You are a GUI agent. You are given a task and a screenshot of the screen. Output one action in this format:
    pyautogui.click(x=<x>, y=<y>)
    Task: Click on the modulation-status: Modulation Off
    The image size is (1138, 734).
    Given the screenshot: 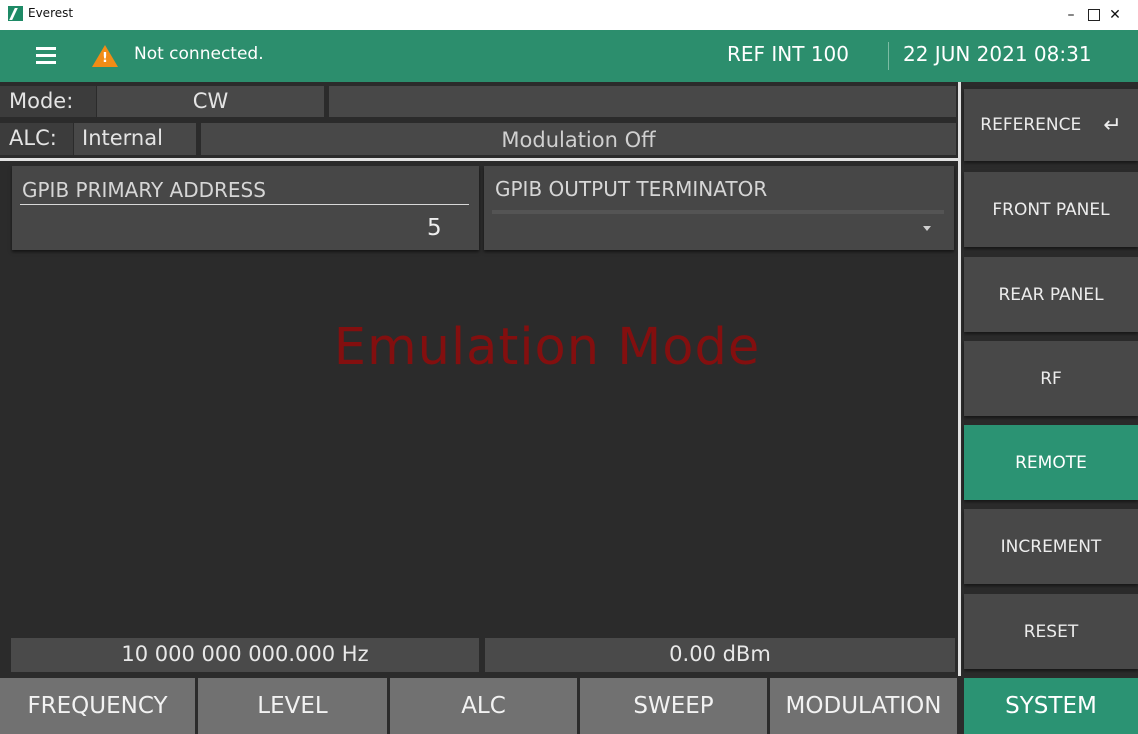 What is the action you would take?
    pyautogui.click(x=578, y=139)
    